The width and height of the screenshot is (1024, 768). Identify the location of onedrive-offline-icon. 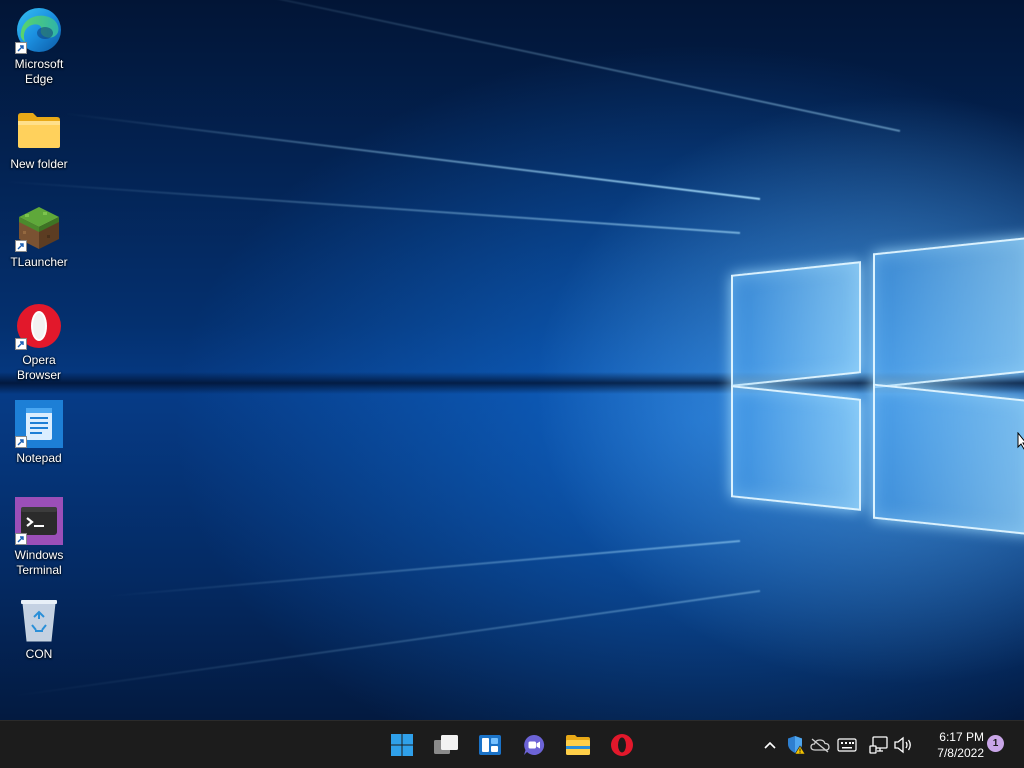
(820, 745).